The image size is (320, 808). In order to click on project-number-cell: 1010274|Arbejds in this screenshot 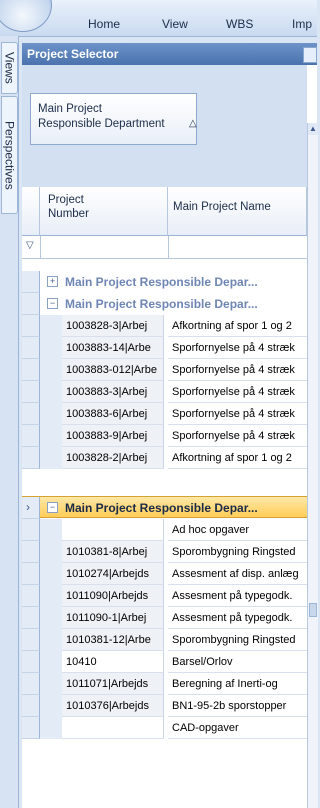, I will do `click(113, 574)`.